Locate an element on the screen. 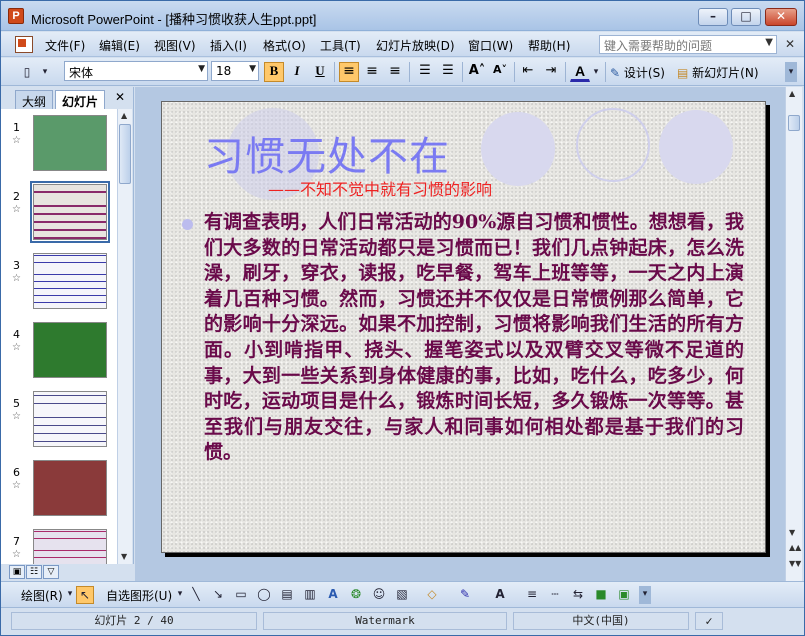  align-left-icon: ≡ is located at coordinates (349, 72).